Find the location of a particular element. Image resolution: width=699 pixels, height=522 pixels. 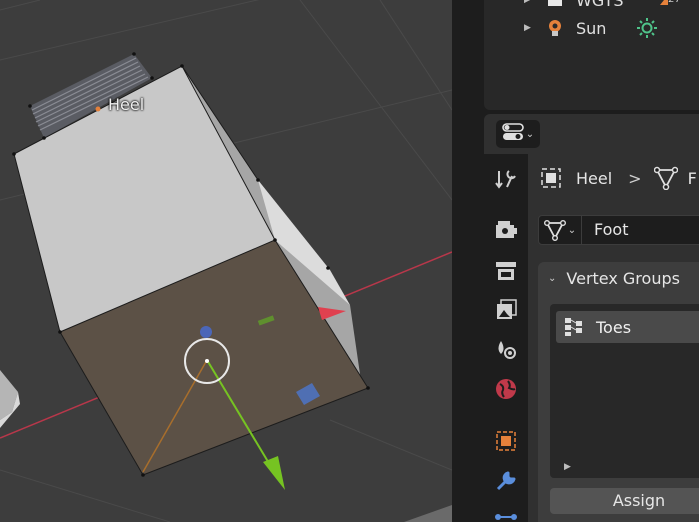

output-icon is located at coordinates (506, 273).